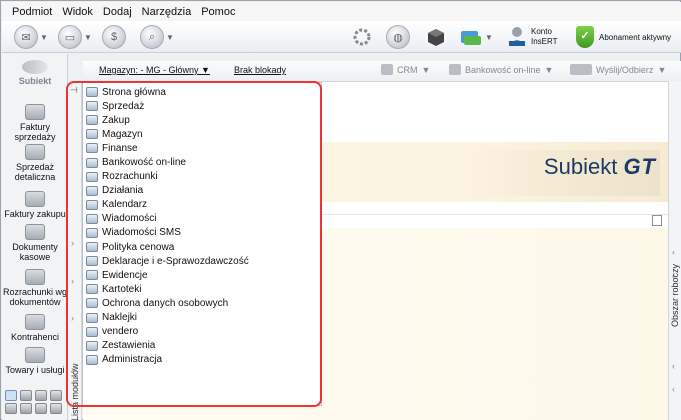  I want to click on konto-provider: InsERT, so click(544, 41).